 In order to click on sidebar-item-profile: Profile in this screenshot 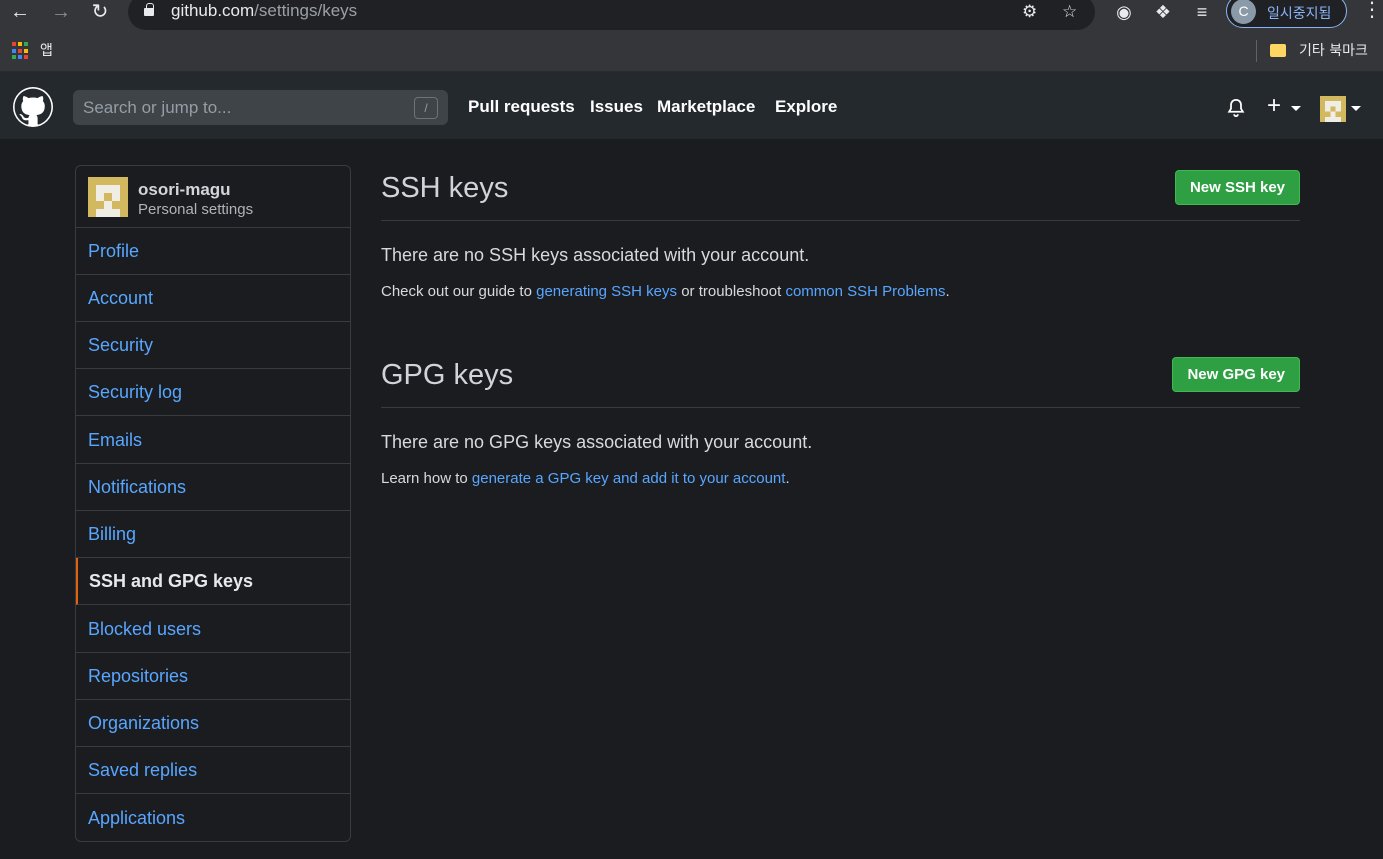, I will do `click(213, 251)`.